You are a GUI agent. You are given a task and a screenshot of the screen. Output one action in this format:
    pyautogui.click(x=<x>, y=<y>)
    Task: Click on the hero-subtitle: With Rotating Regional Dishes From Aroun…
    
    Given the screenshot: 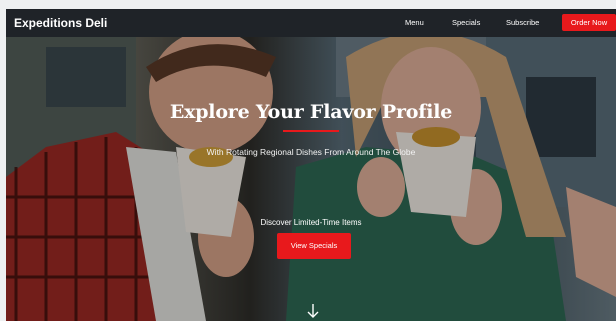 What is the action you would take?
    pyautogui.click(x=311, y=152)
    